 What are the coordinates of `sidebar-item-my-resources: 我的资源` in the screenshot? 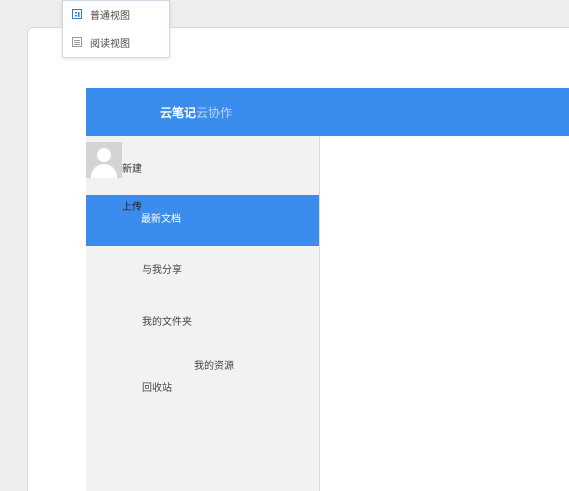 It's located at (214, 364).